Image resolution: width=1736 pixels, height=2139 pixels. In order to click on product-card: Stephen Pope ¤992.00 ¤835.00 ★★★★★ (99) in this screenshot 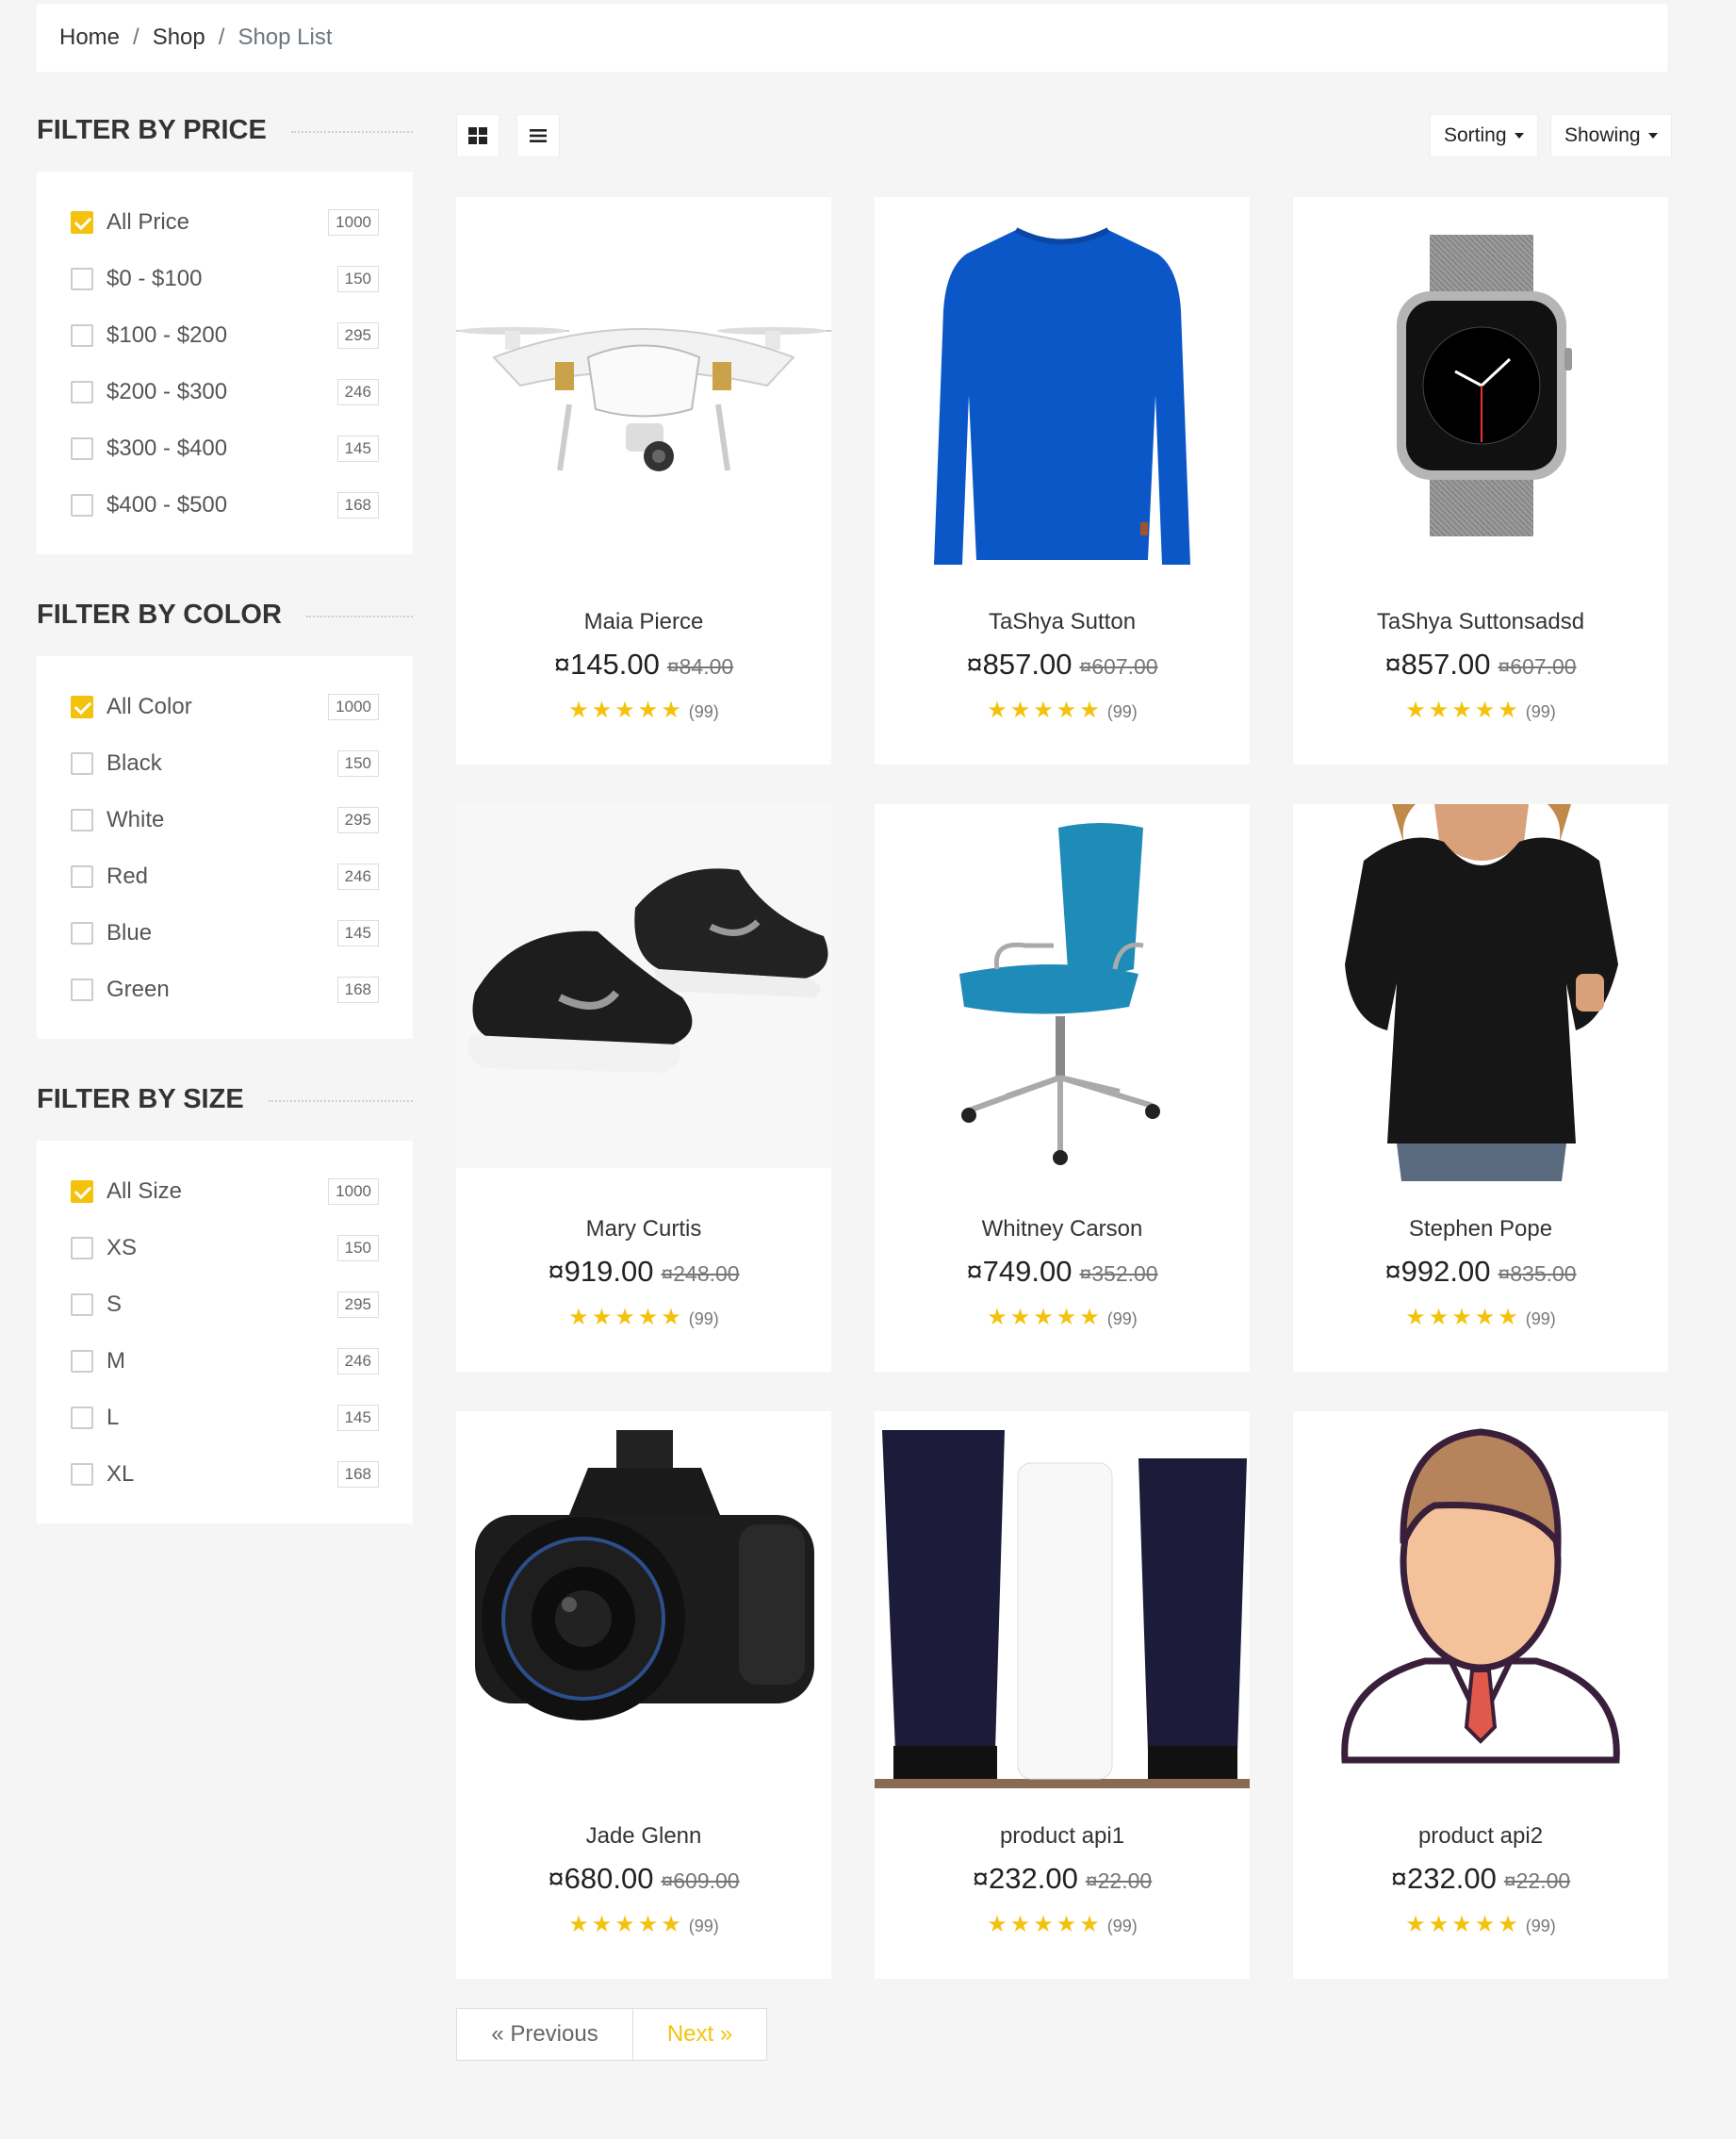, I will do `click(1480, 1088)`.